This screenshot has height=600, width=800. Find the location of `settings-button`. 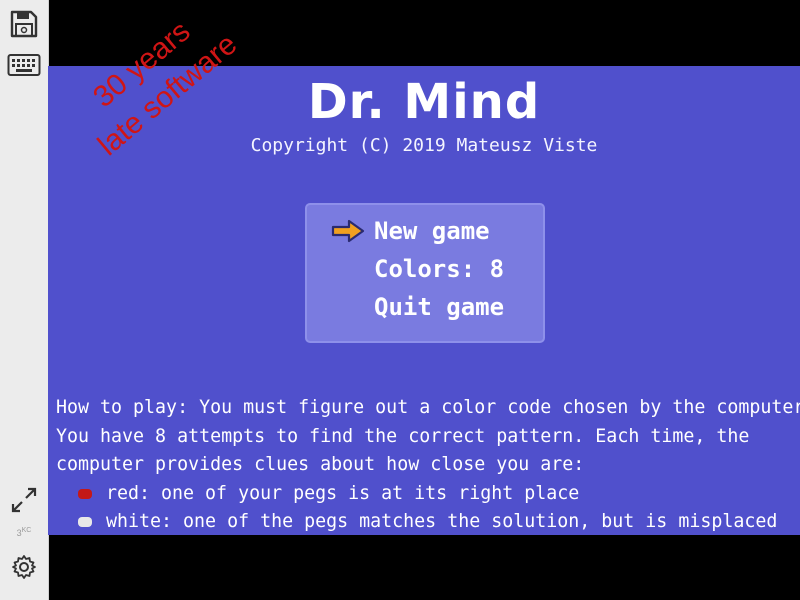

settings-button is located at coordinates (24, 567).